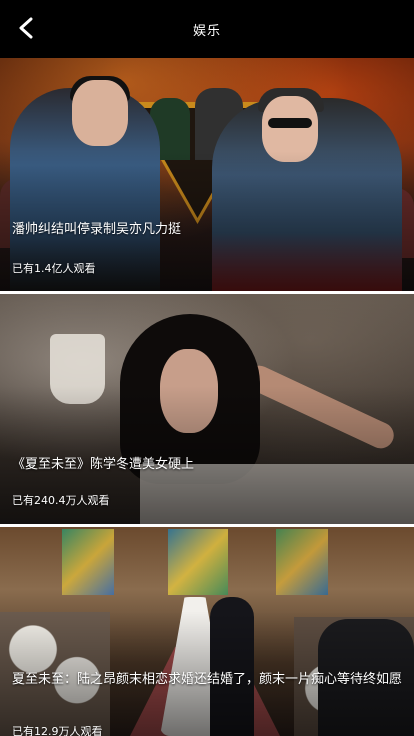  What do you see at coordinates (207, 679) in the screenshot?
I see `video-title: 夏至未至：陆之昂颜末相恋求婚还结婚了，颜末一片痴心等待终如愿` at bounding box center [207, 679].